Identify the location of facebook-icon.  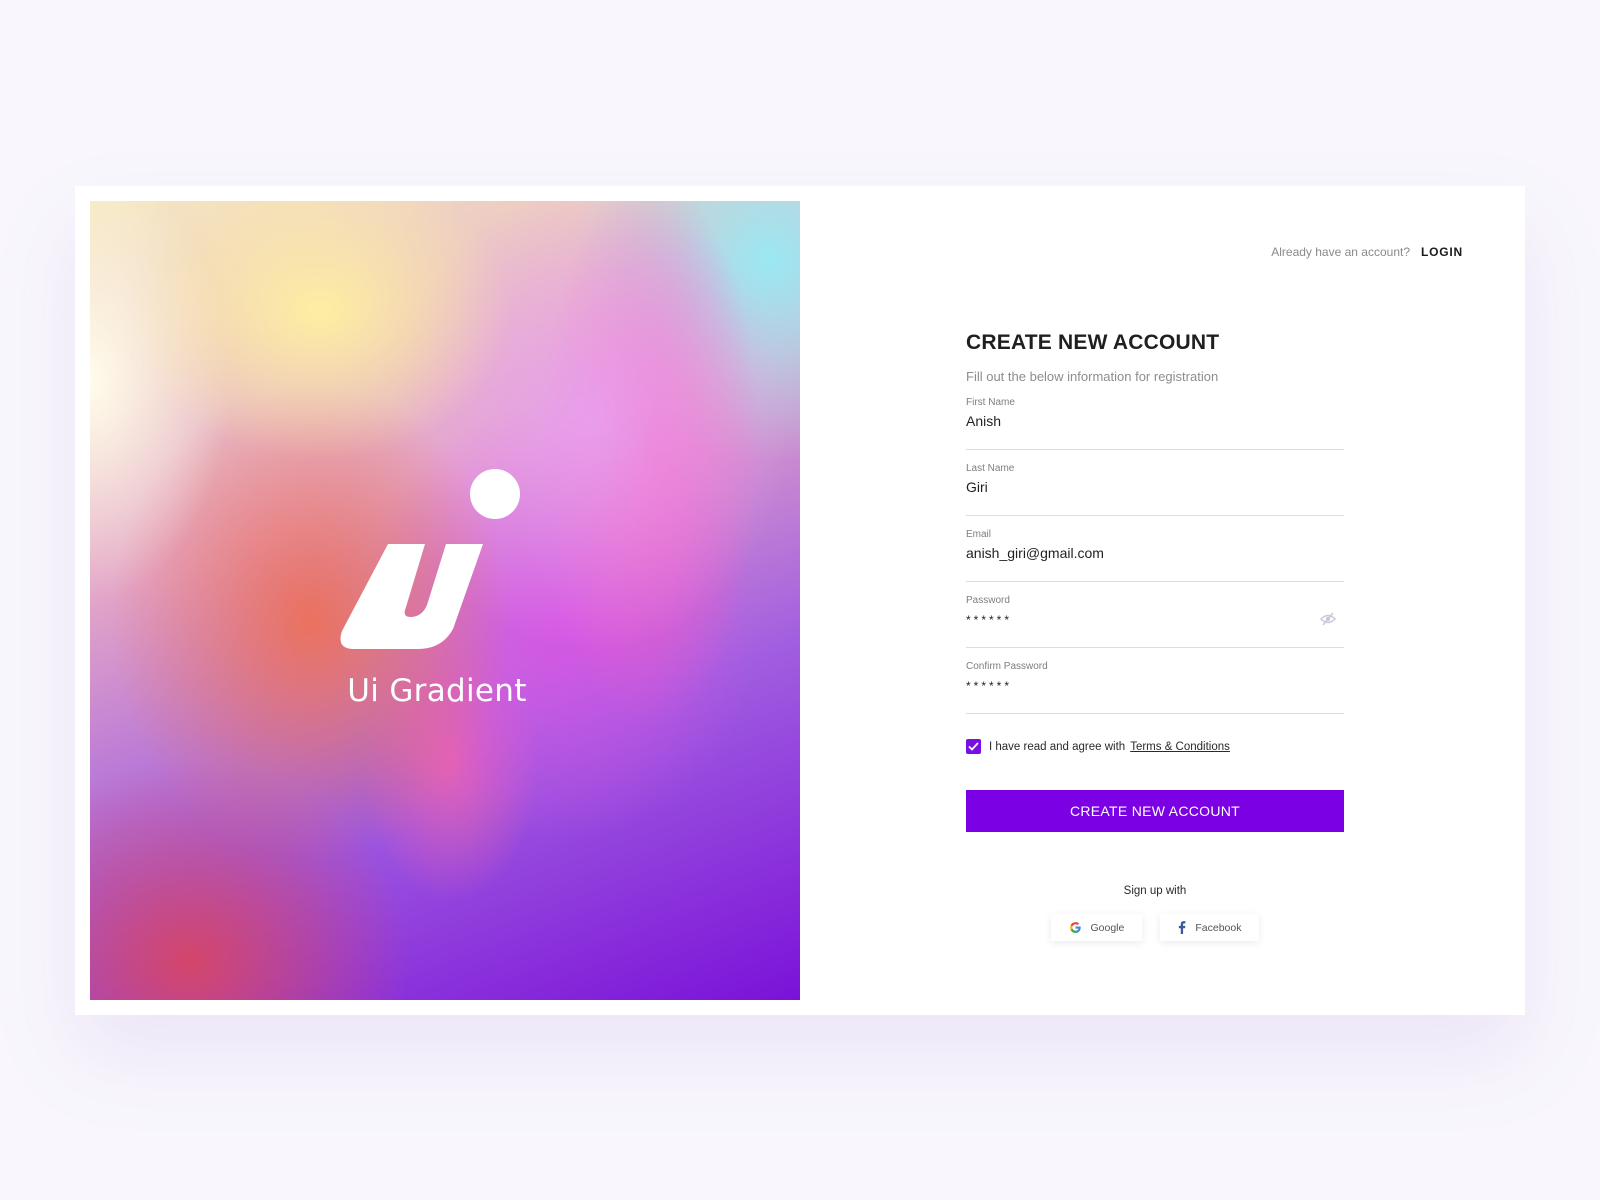
(1182, 927).